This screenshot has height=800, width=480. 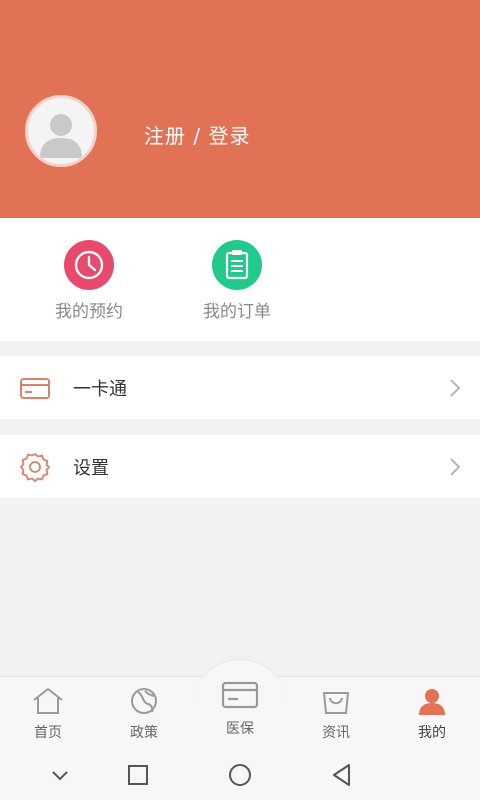 I want to click on orders-icon-circle, so click(x=237, y=265).